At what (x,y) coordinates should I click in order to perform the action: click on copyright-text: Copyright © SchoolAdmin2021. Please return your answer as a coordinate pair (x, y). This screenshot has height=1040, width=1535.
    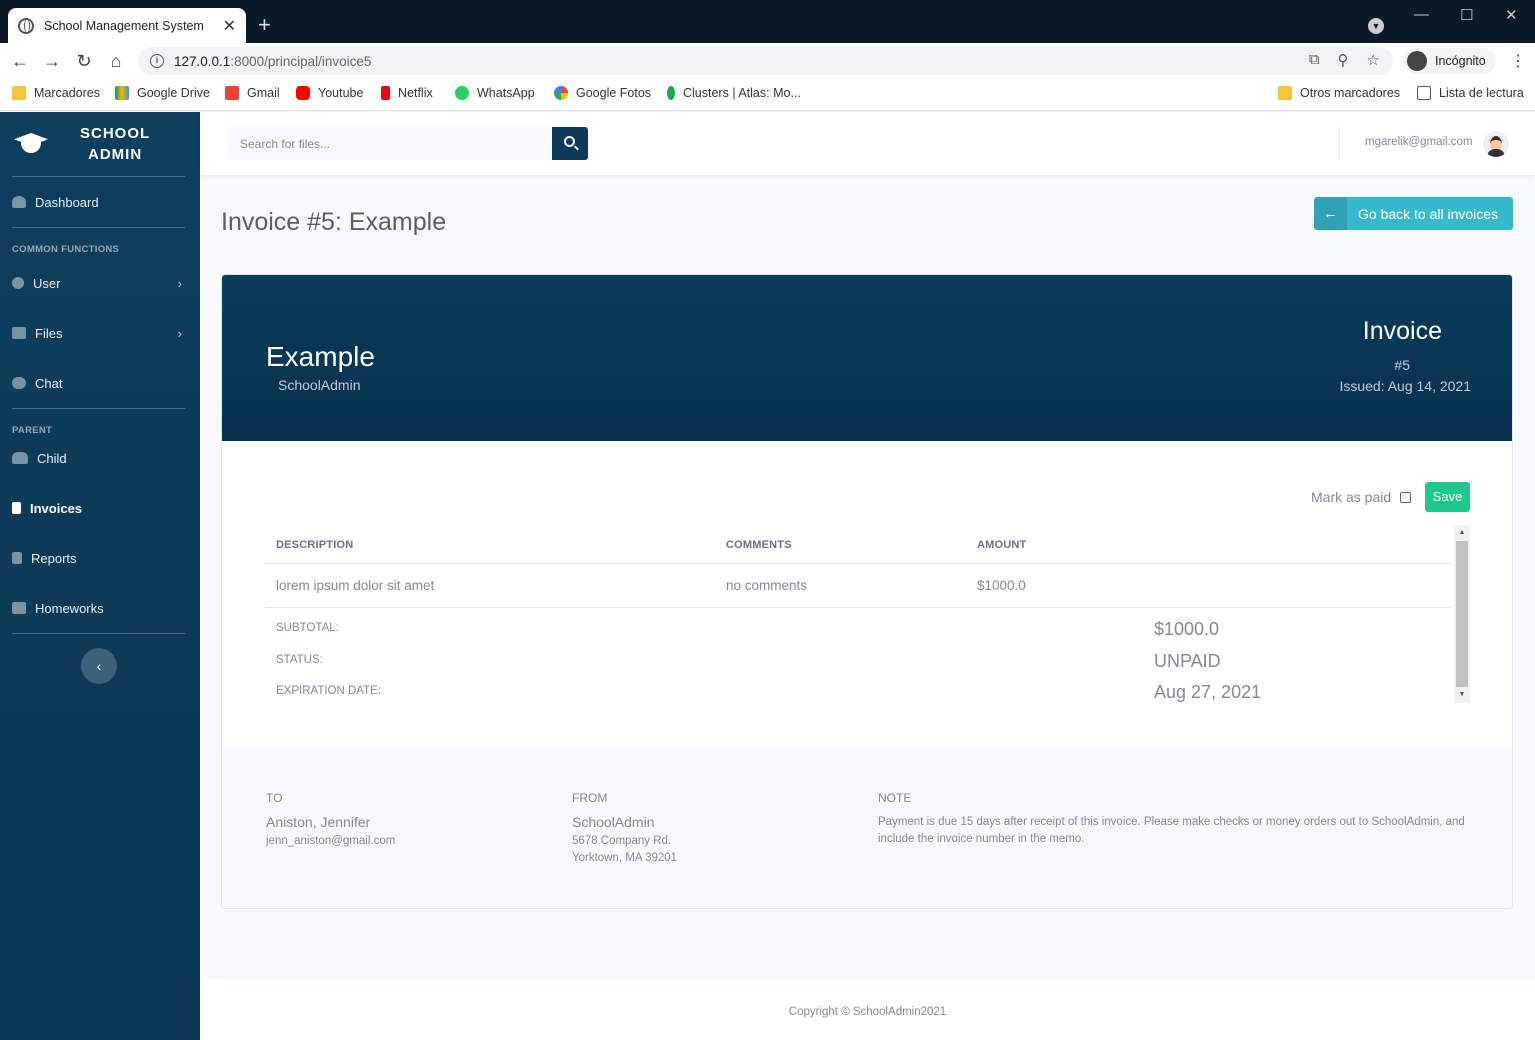
    Looking at the image, I should click on (867, 1012).